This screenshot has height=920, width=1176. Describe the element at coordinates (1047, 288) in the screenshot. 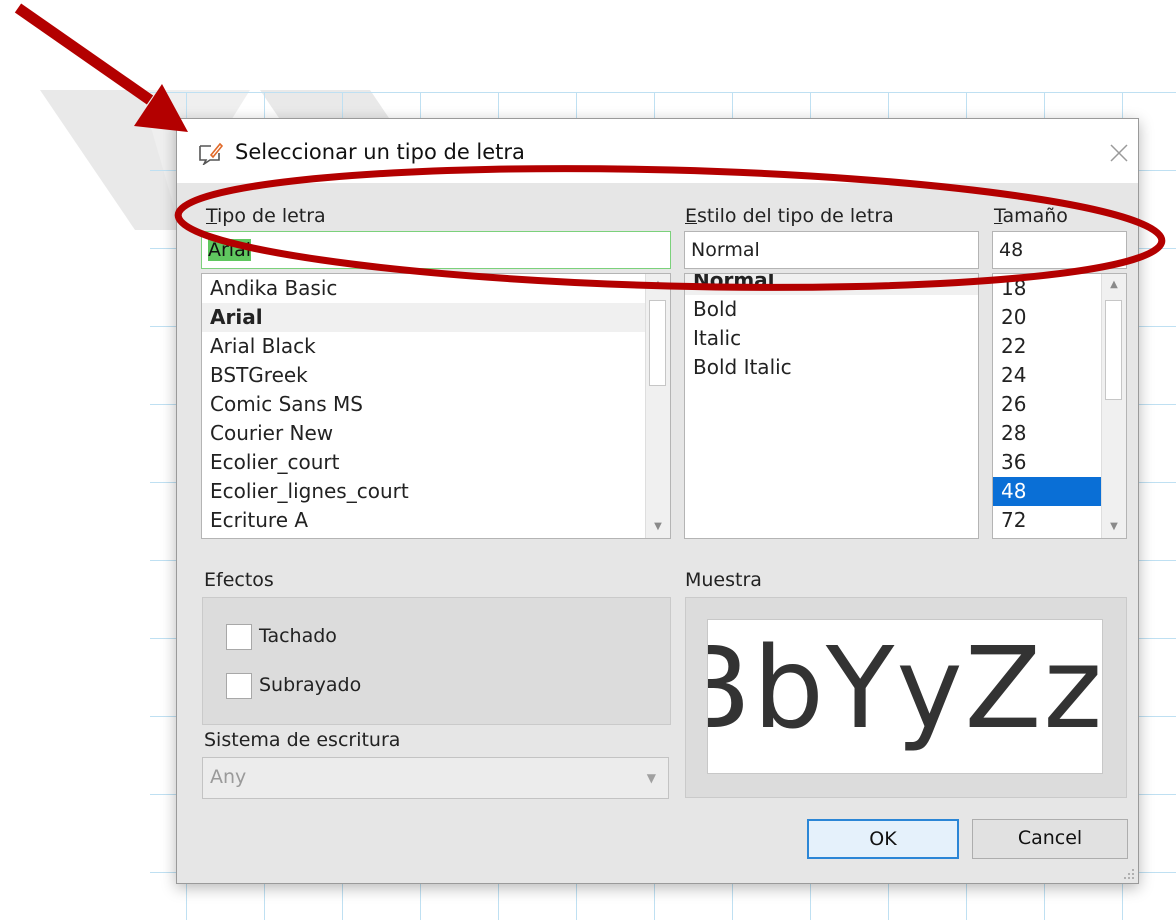

I see `size-list-item: 18` at that location.